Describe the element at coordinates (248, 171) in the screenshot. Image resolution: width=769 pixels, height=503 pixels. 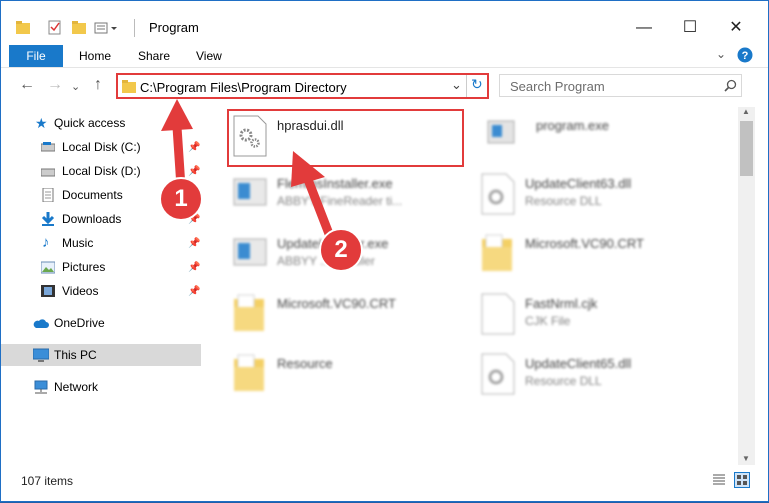
I see `annotation-arrows` at that location.